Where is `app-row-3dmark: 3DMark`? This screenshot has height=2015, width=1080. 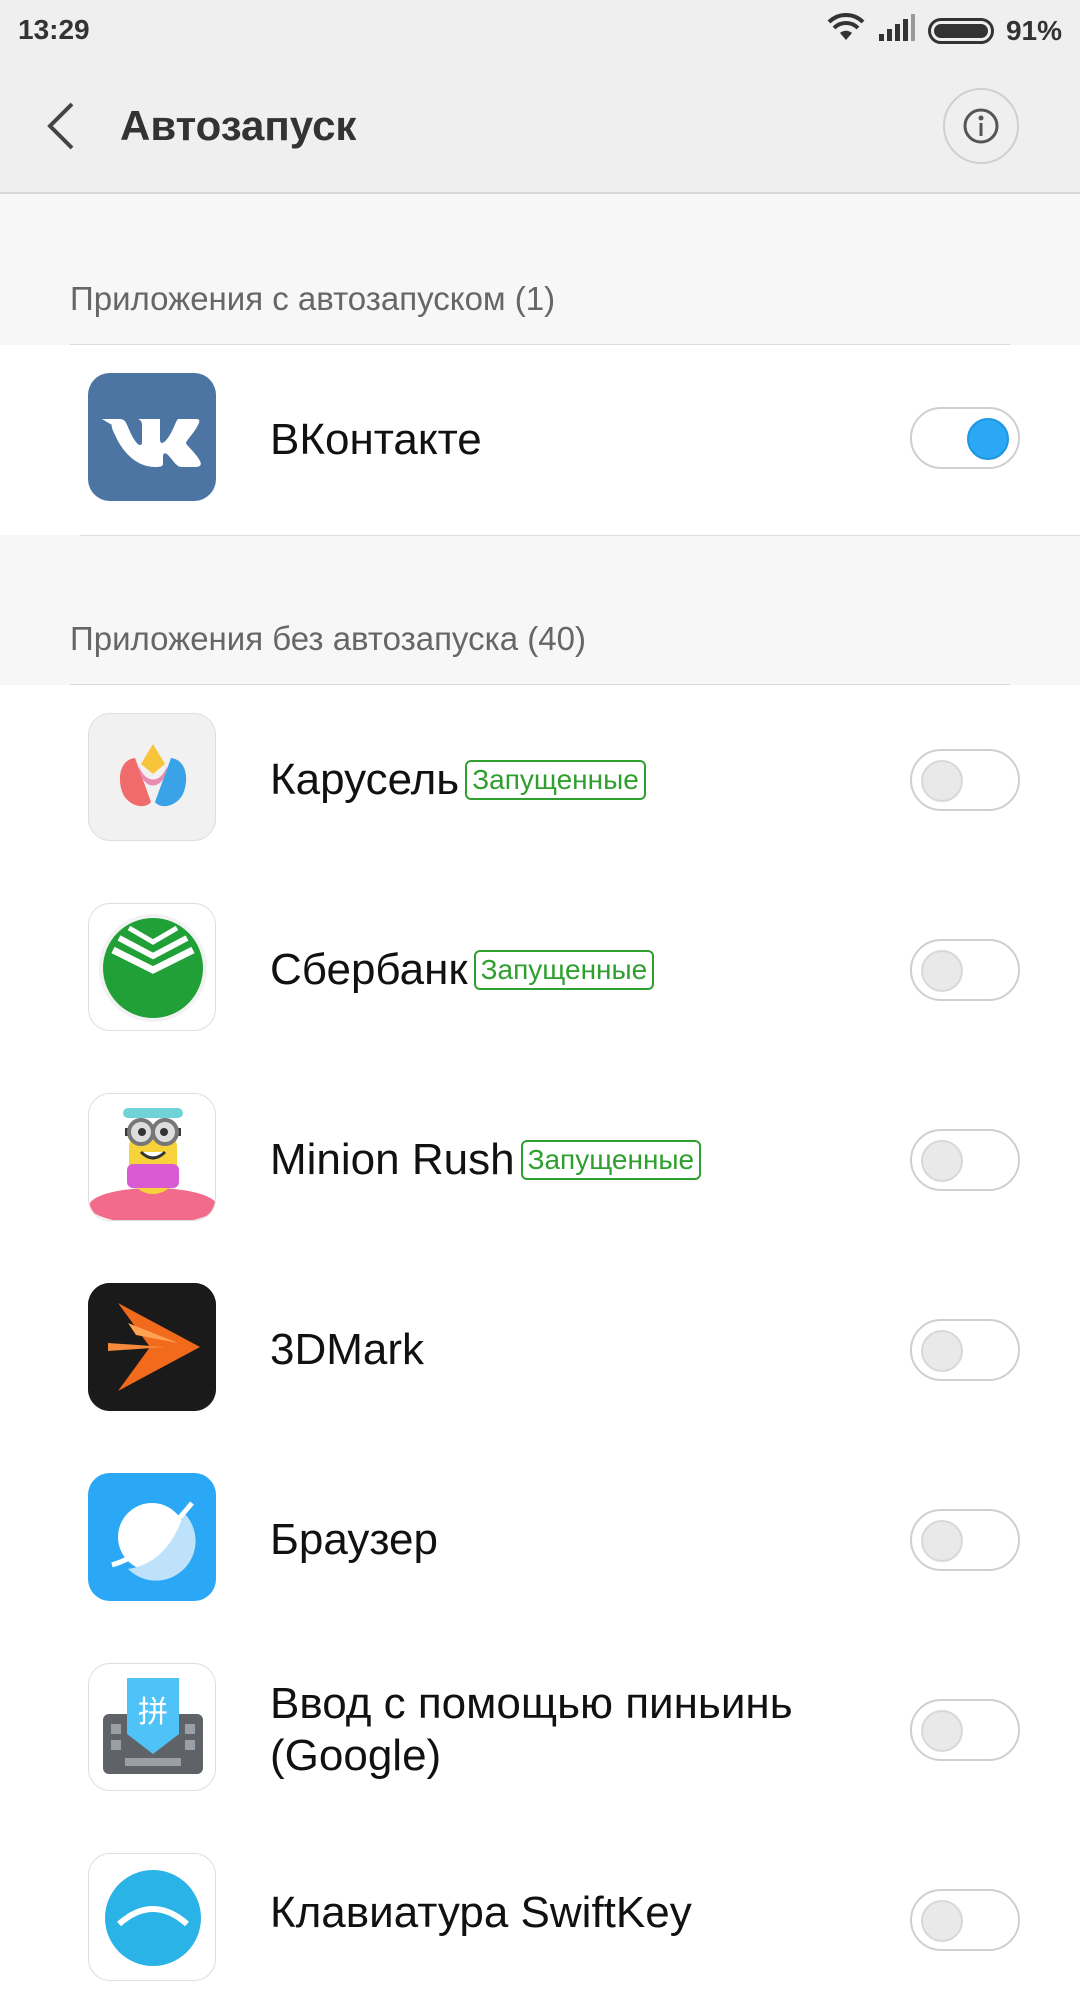 app-row-3dmark: 3DMark is located at coordinates (540, 1350).